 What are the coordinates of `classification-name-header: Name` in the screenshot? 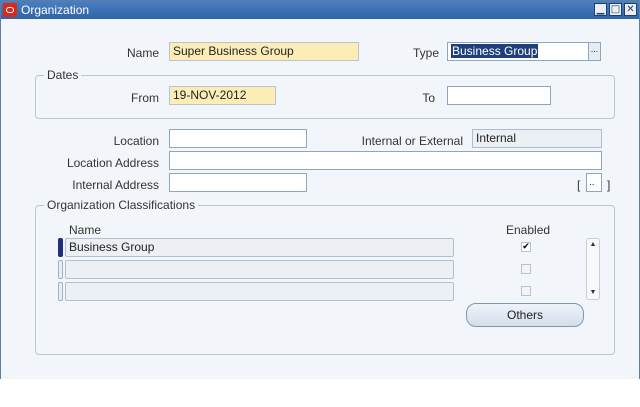 It's located at (85, 230).